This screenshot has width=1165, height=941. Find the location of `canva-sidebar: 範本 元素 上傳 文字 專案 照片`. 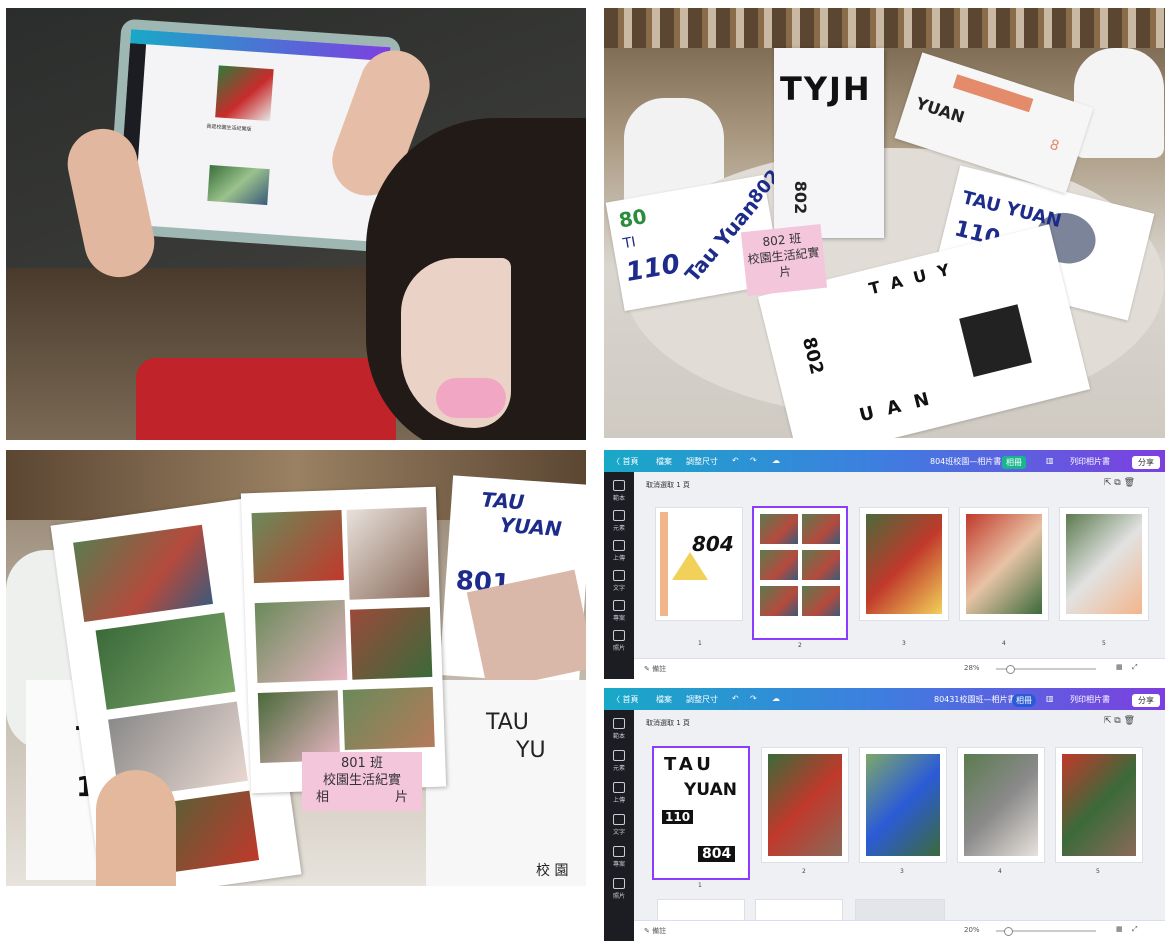

canva-sidebar: 範本 元素 上傳 文字 專案 照片 is located at coordinates (619, 825).